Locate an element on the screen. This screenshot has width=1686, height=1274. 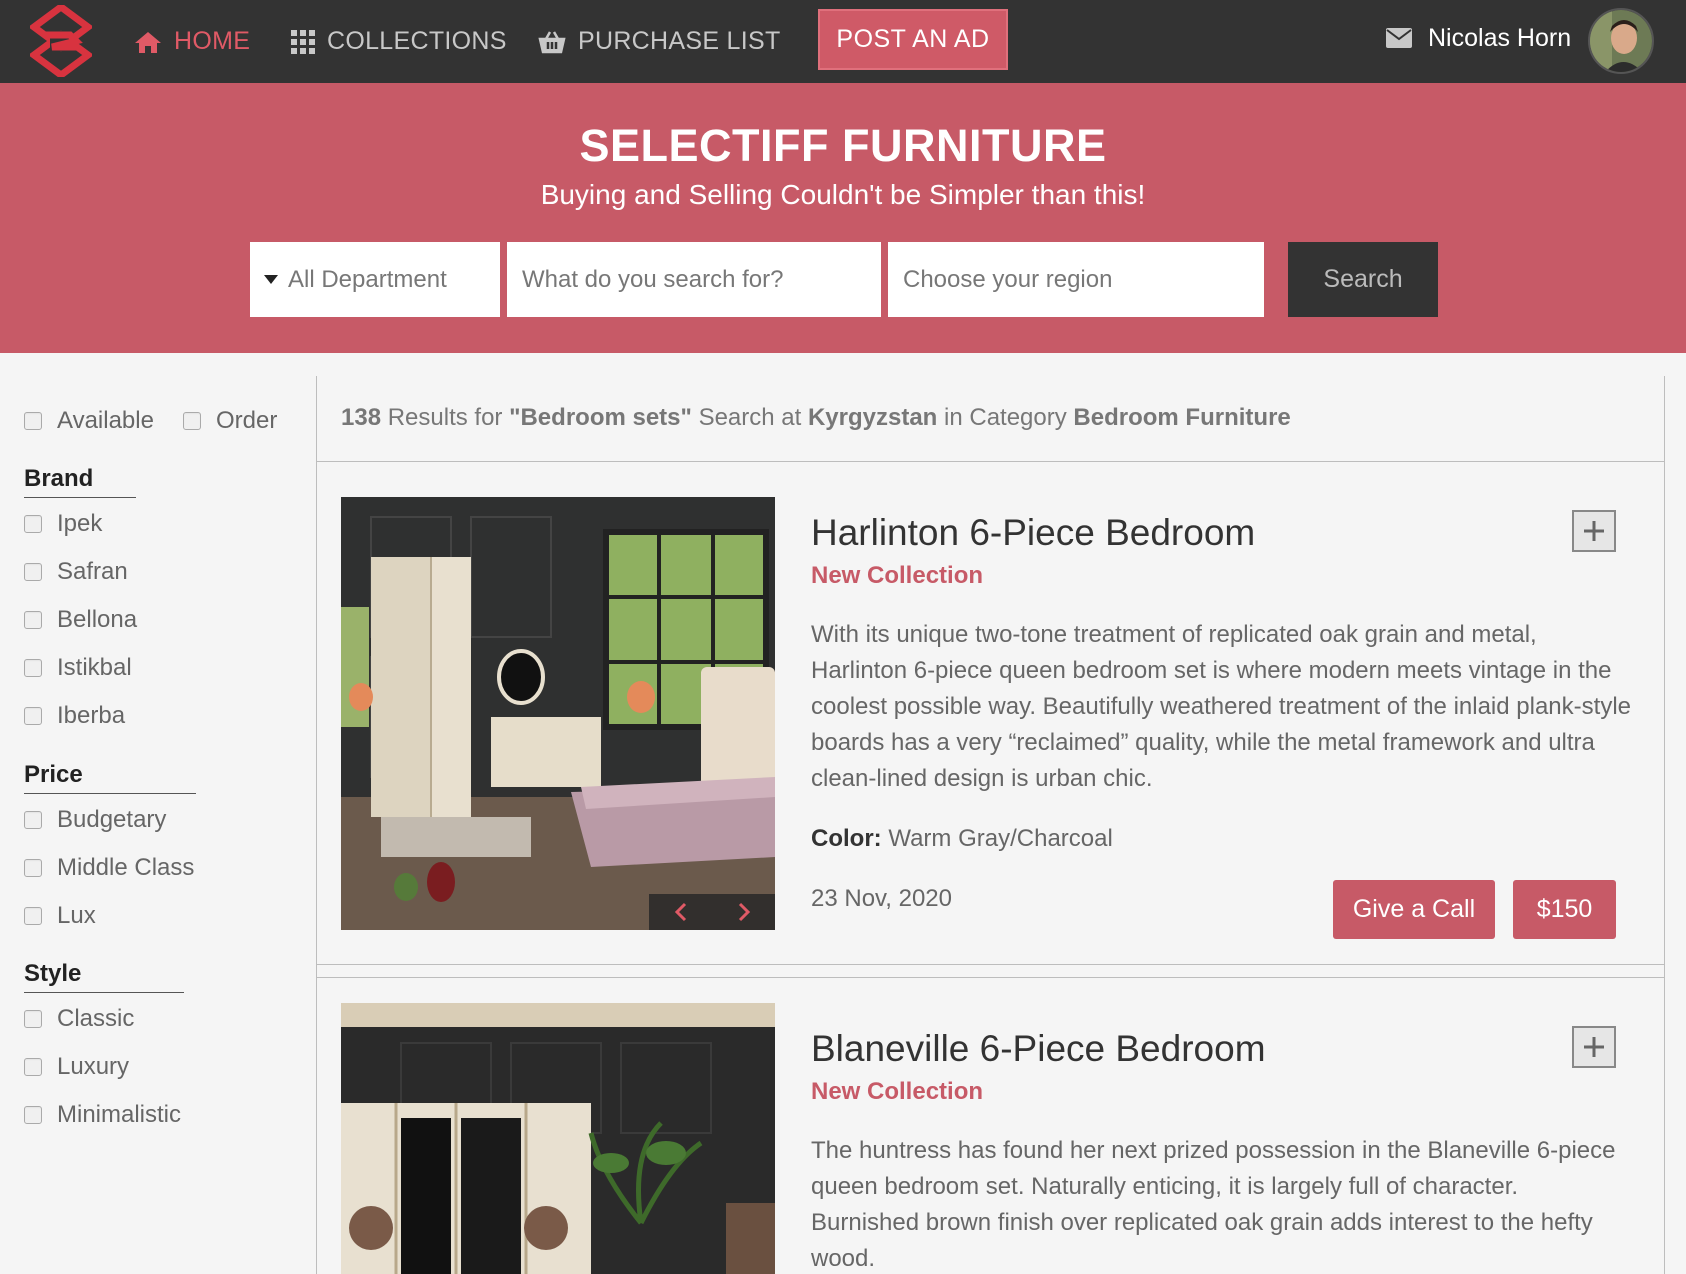
filter-brand-iberba: Iberba is located at coordinates (74, 716).